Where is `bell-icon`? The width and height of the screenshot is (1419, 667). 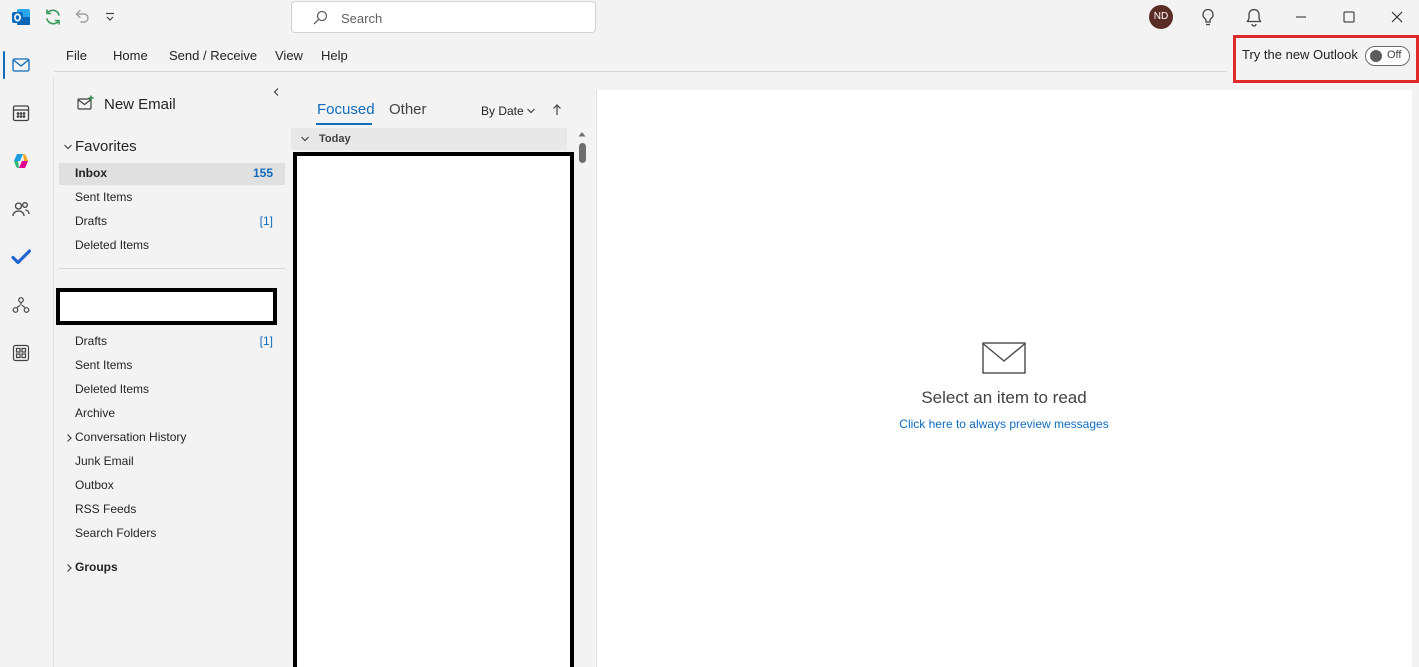 bell-icon is located at coordinates (1254, 17).